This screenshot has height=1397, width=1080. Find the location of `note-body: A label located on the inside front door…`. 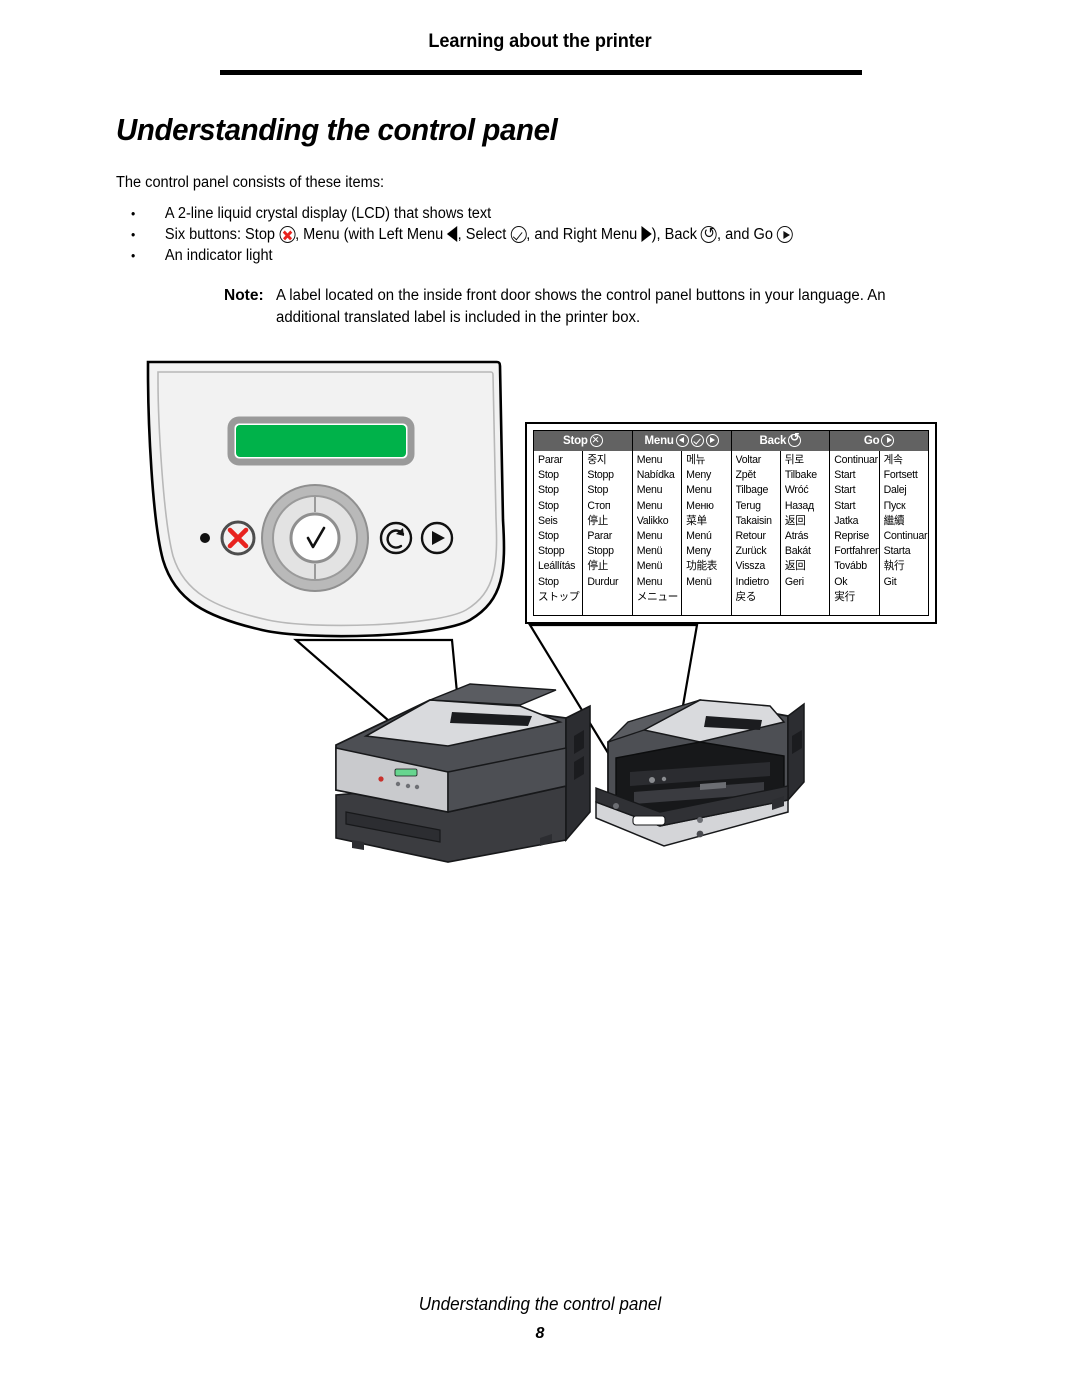

note-body: A label located on the inside front door… is located at coordinates (581, 306).